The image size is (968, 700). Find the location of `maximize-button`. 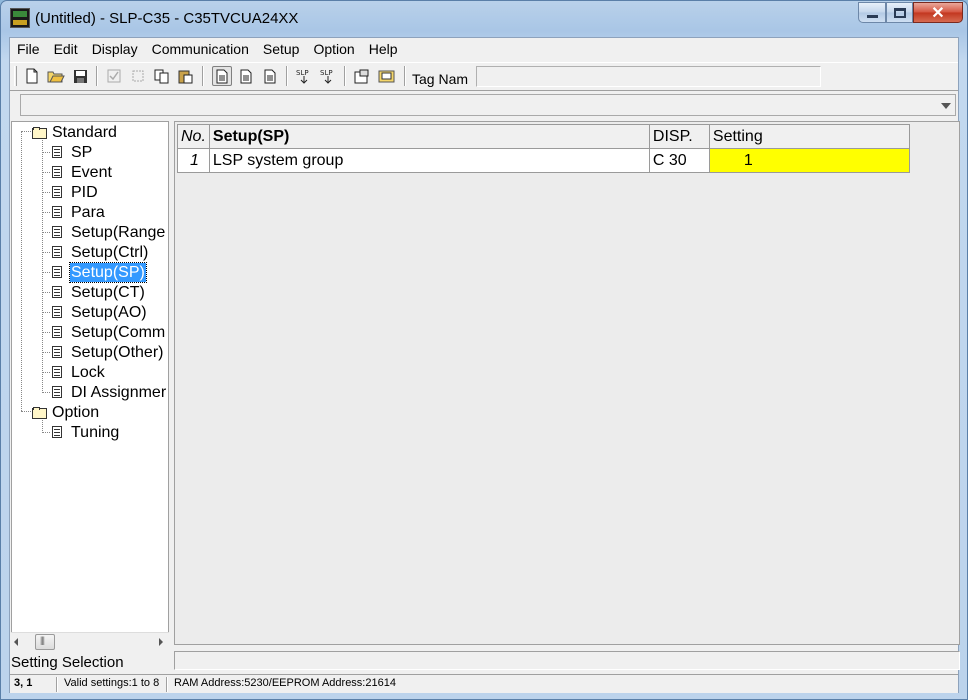

maximize-button is located at coordinates (899, 12).